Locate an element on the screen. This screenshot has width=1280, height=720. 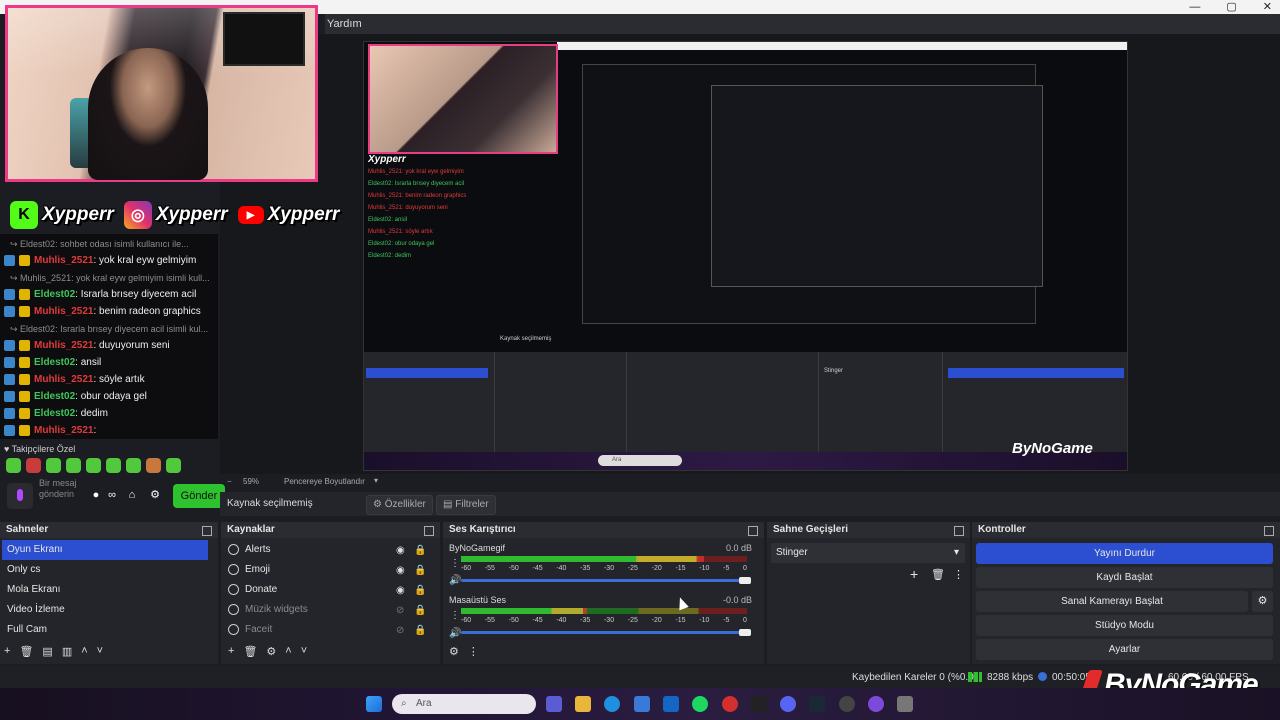
obs-icon is located at coordinates (847, 704).